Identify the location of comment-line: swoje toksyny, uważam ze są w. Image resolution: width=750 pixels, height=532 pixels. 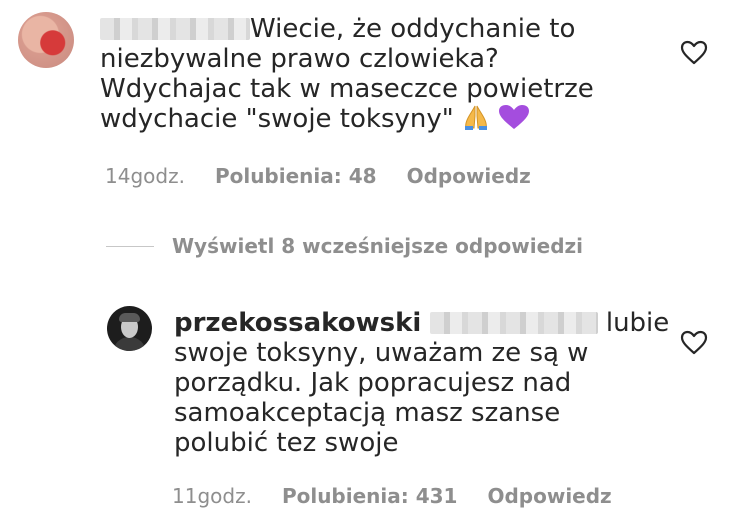
(381, 353).